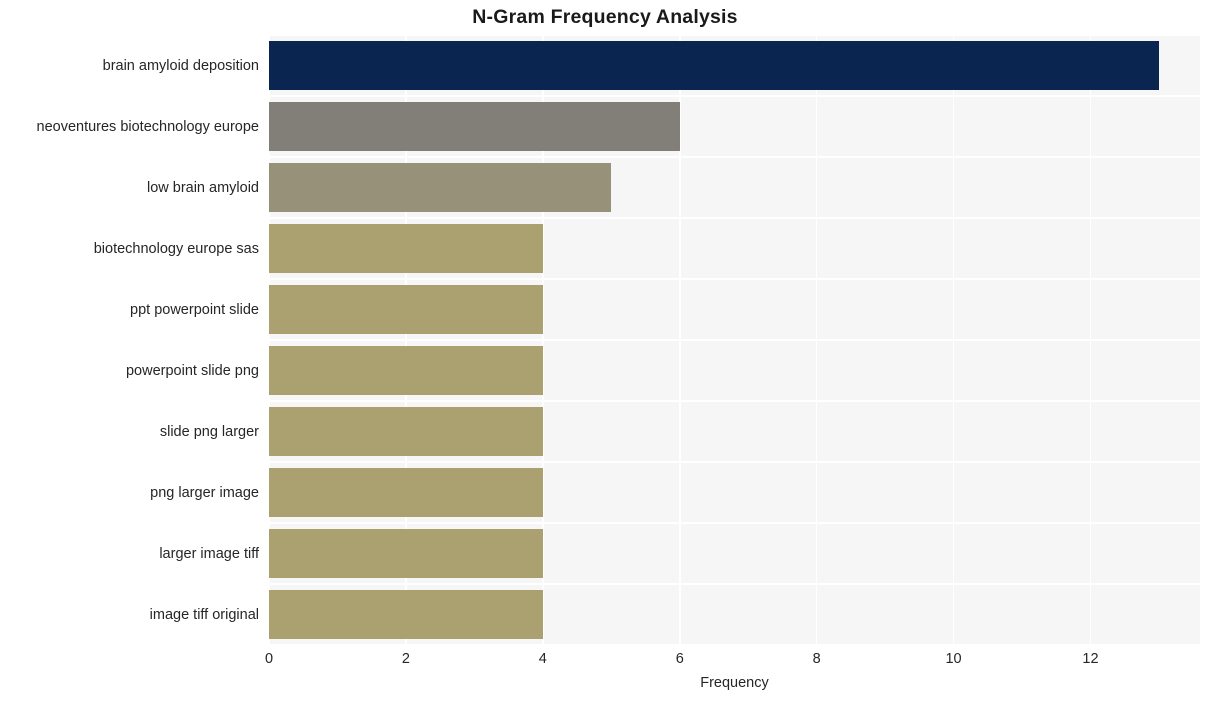  Describe the element at coordinates (194, 309) in the screenshot. I see `y-axis-tick-label: ppt powerpoint slide` at that location.